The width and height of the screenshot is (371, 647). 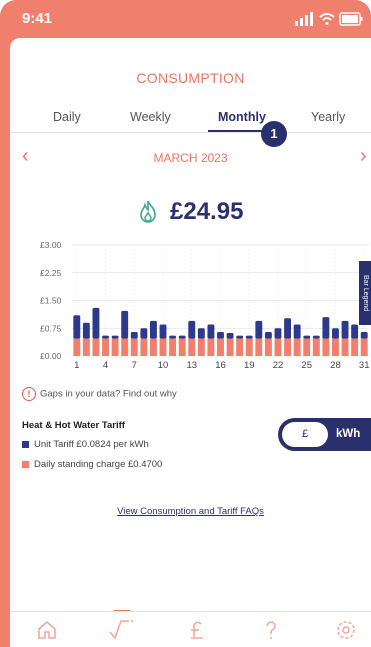 I want to click on status-icons, so click(x=329, y=19).